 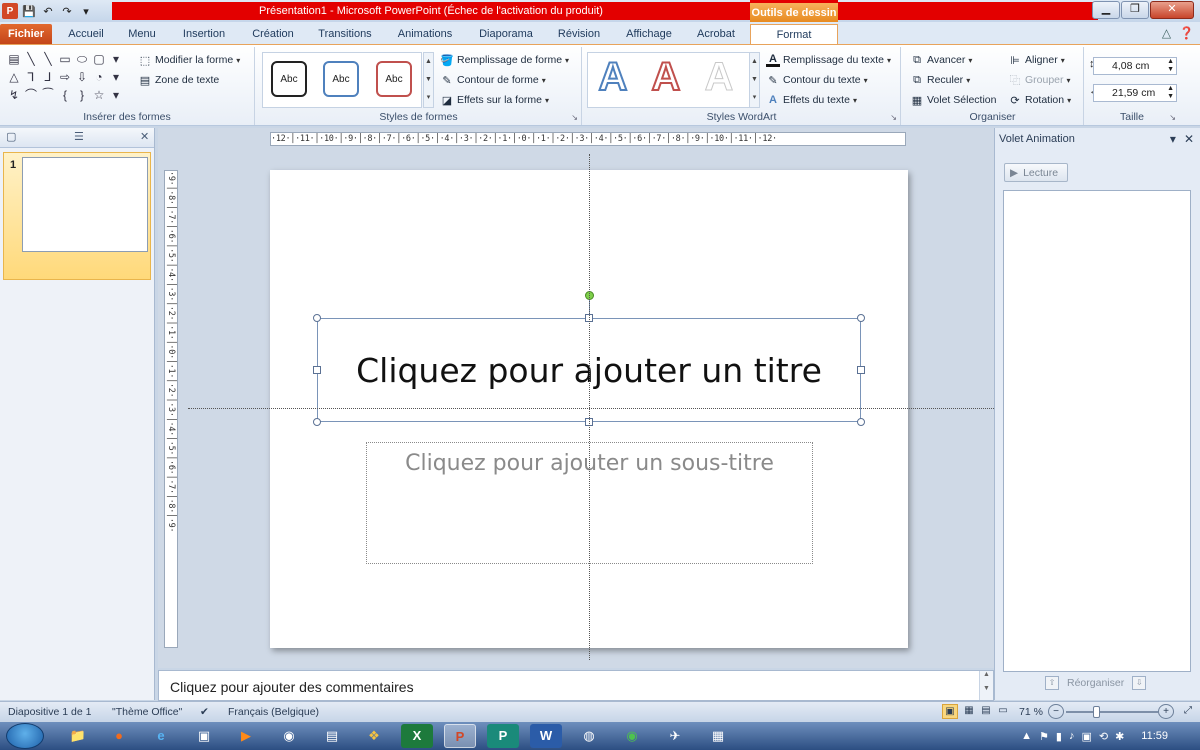 What do you see at coordinates (589, 736) in the screenshot?
I see `app3-taskbar-icon: ◍` at bounding box center [589, 736].